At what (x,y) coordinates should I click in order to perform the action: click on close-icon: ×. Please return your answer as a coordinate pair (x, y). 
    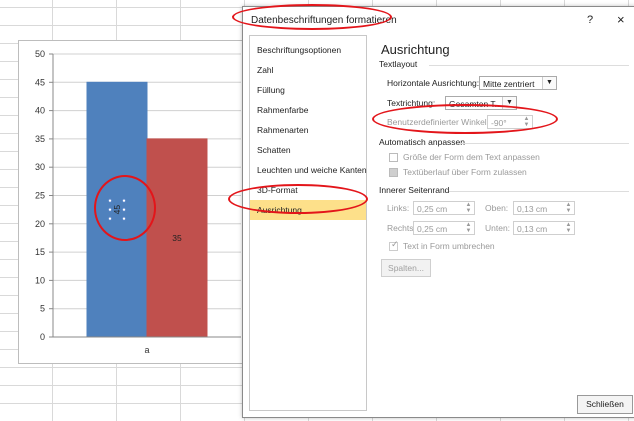
    Looking at the image, I should click on (621, 19).